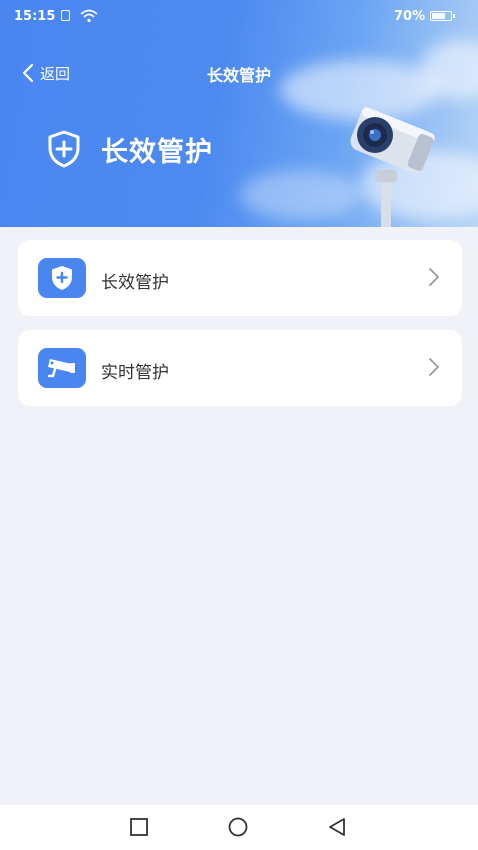  What do you see at coordinates (135, 283) in the screenshot?
I see `menu-item-label: 长效管护` at bounding box center [135, 283].